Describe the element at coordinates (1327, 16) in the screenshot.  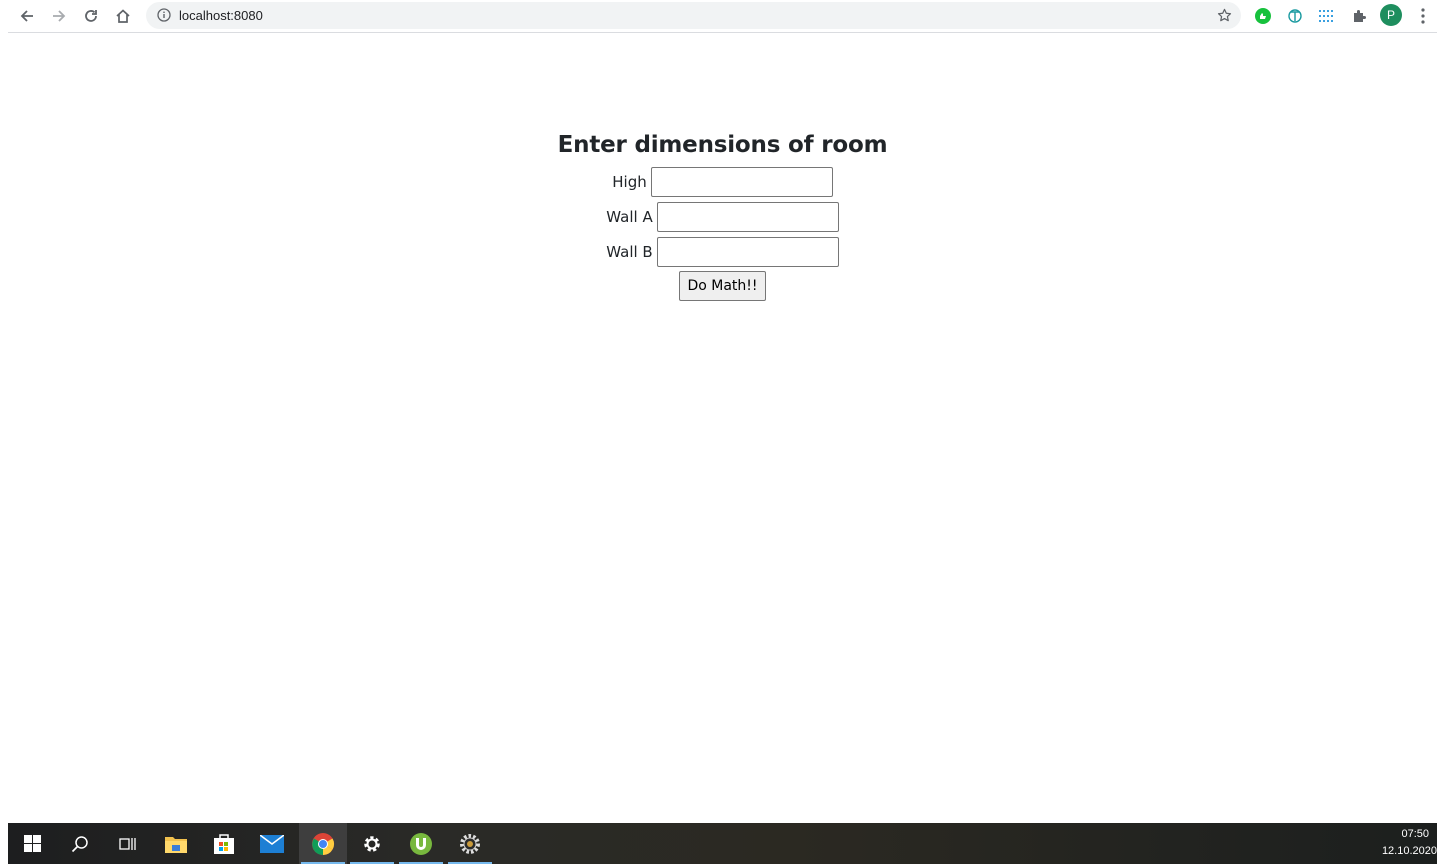
I see `extension-grid-icon` at that location.